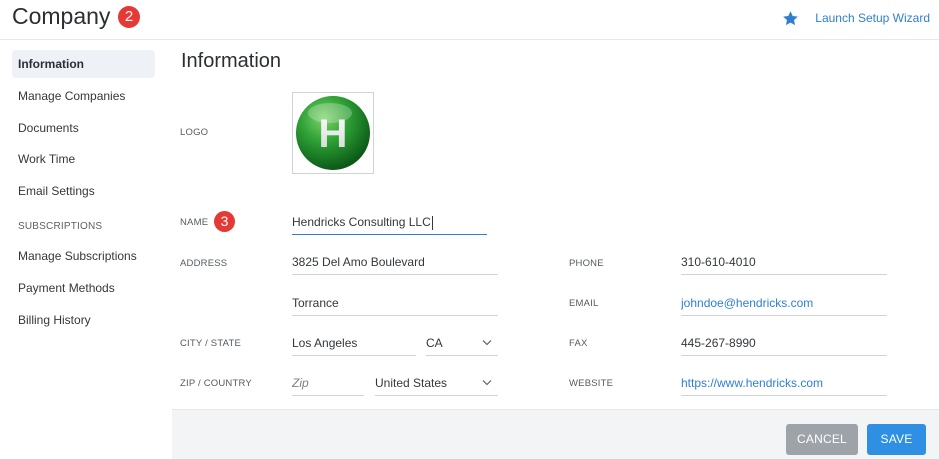 This screenshot has height=459, width=939. I want to click on phone-label: PHONE, so click(586, 263).